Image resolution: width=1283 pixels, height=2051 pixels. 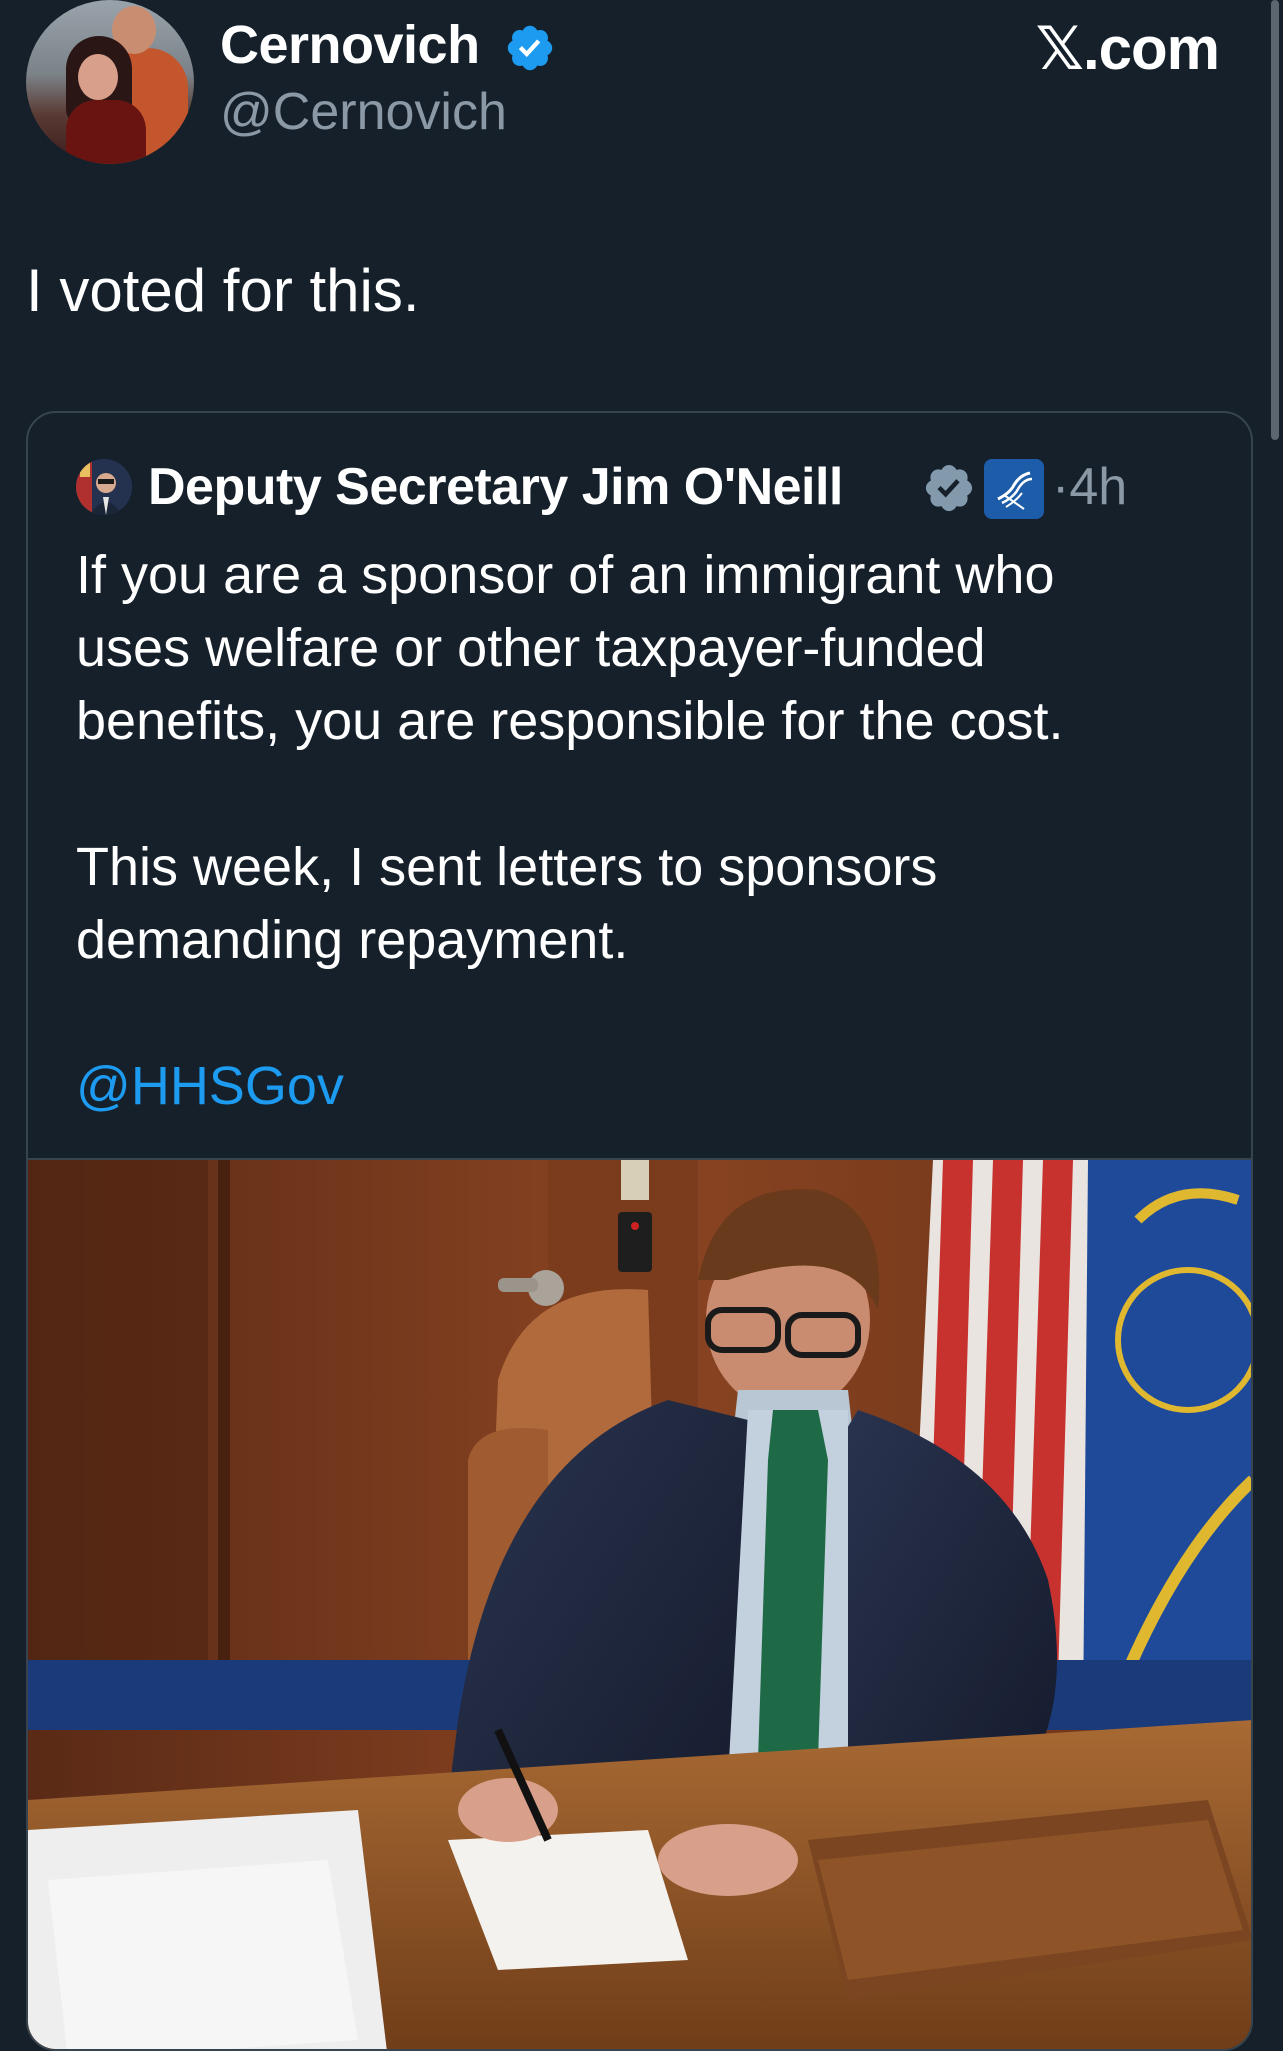 I want to click on government-verified-badge-icon, so click(x=949, y=488).